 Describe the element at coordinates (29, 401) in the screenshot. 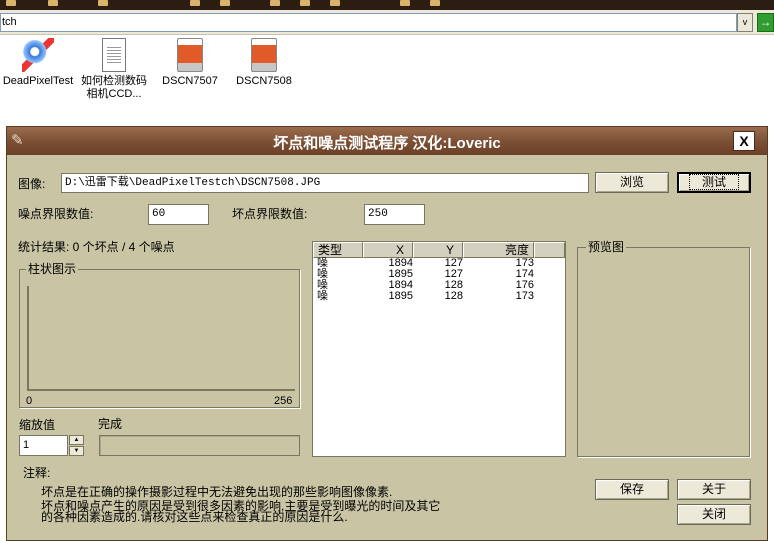

I see `histogram-min-label: 0` at that location.